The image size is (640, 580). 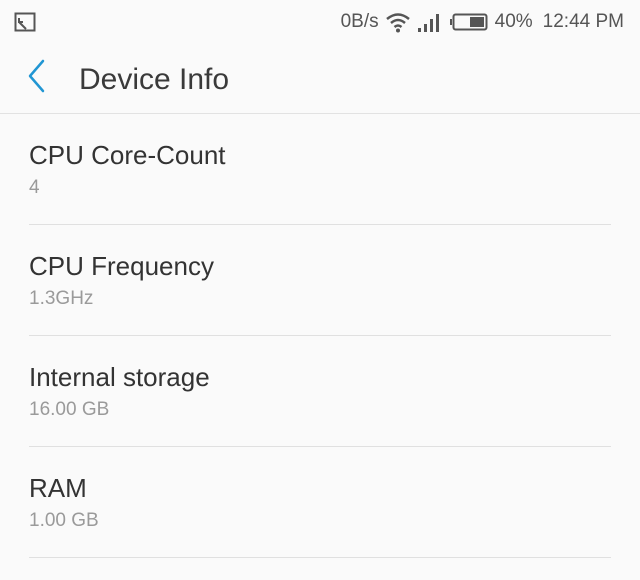 What do you see at coordinates (359, 21) in the screenshot?
I see `network-speed: 0B/s` at bounding box center [359, 21].